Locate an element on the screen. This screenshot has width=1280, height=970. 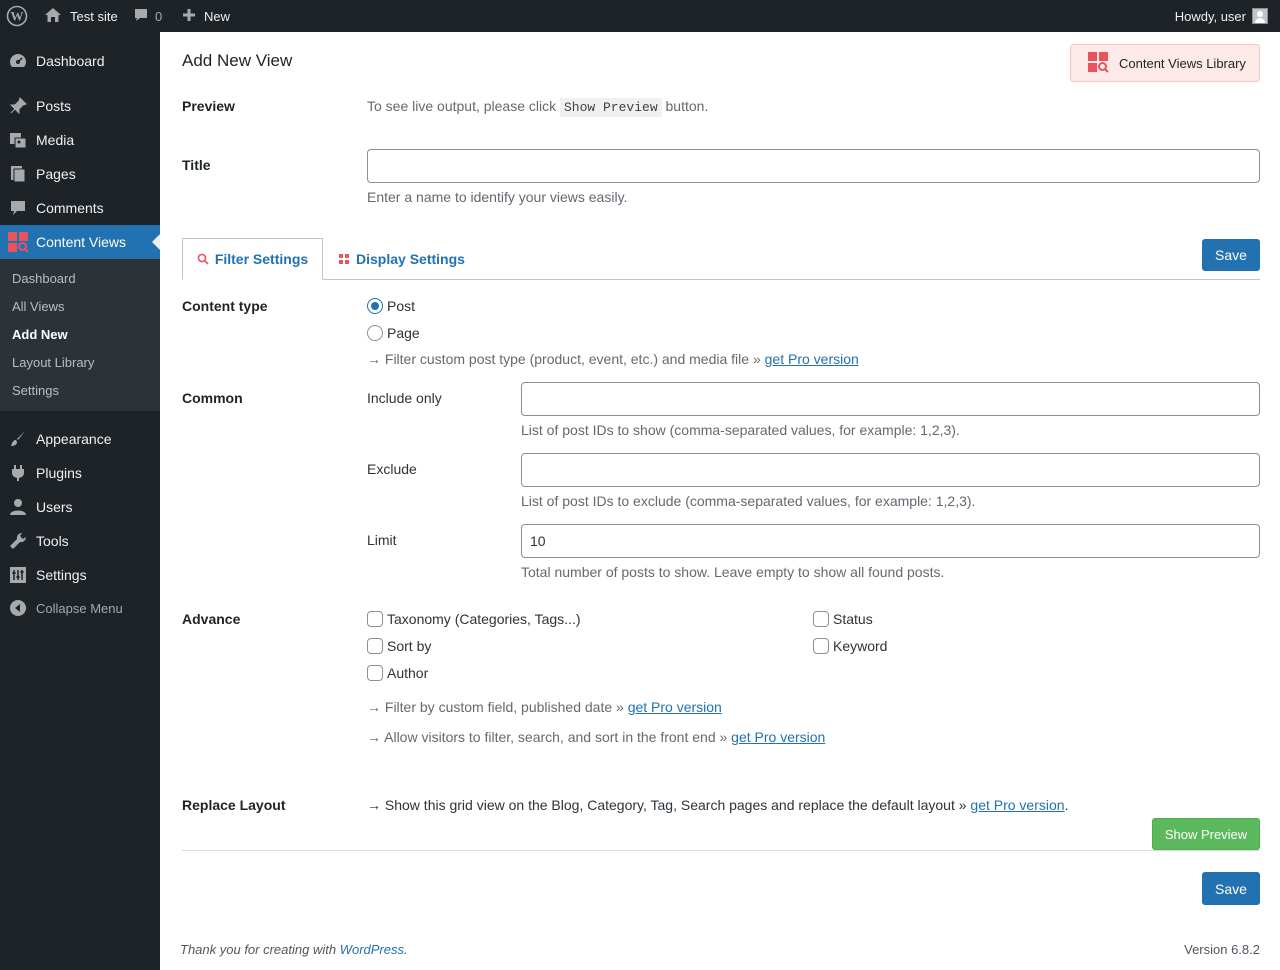
tab-filter-settings: Filter Settings is located at coordinates (252, 259).